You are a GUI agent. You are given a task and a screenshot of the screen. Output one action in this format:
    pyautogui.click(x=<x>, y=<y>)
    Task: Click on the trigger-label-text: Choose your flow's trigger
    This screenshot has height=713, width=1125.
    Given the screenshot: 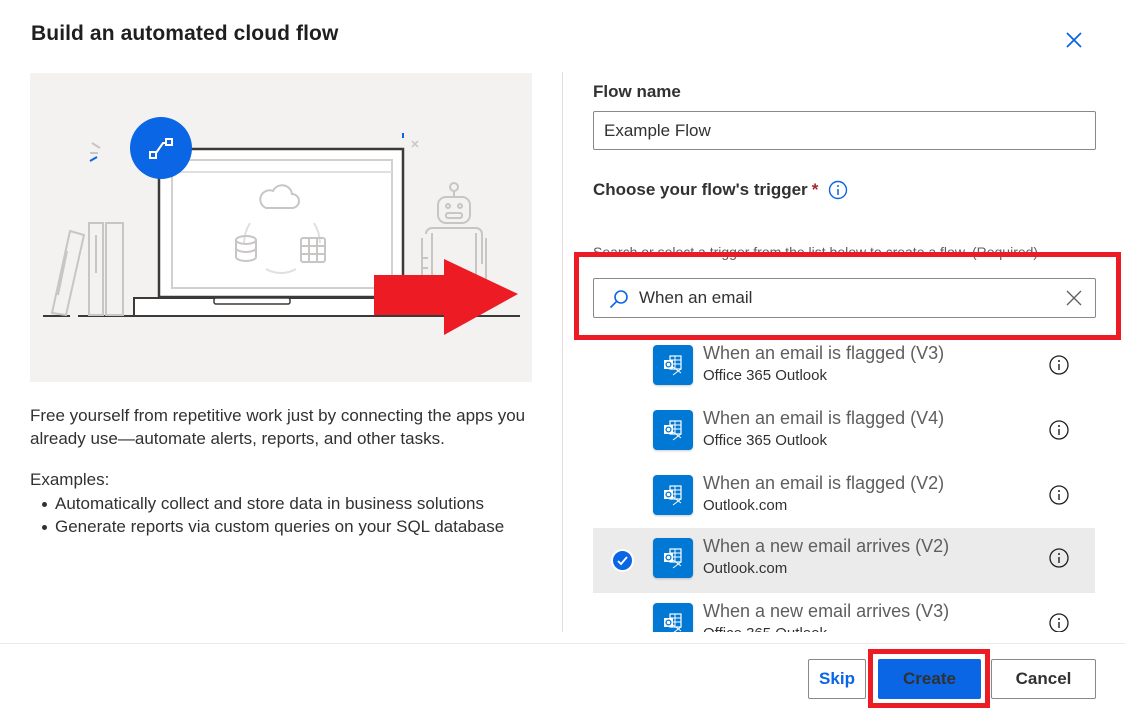 What is the action you would take?
    pyautogui.click(x=700, y=189)
    